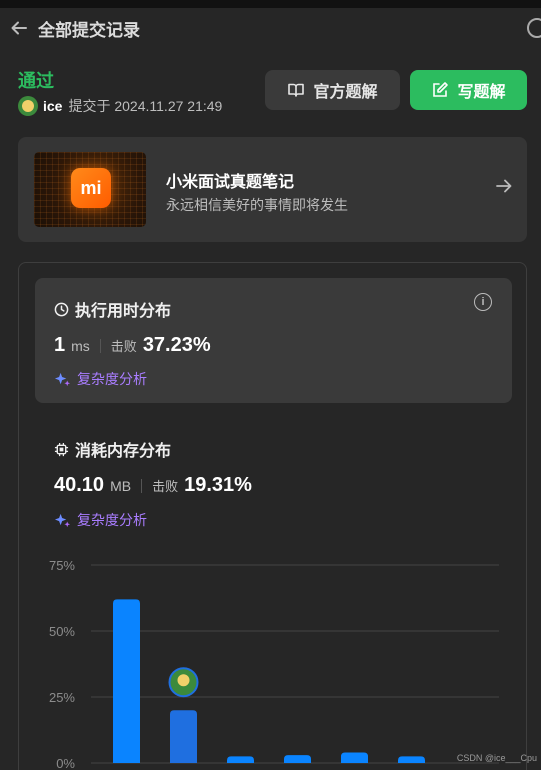 This screenshot has height=770, width=541. I want to click on runtime-complexity-link: 复杂度分析, so click(100, 379).